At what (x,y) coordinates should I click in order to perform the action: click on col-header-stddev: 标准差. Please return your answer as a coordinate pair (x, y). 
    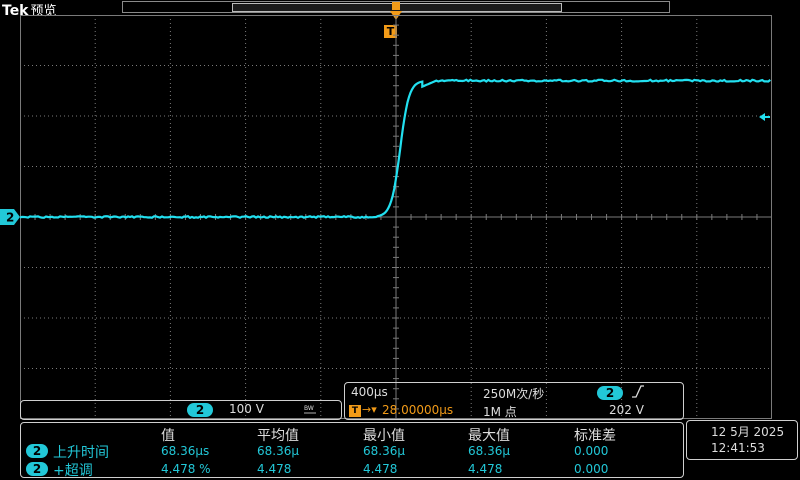
    Looking at the image, I should click on (595, 435).